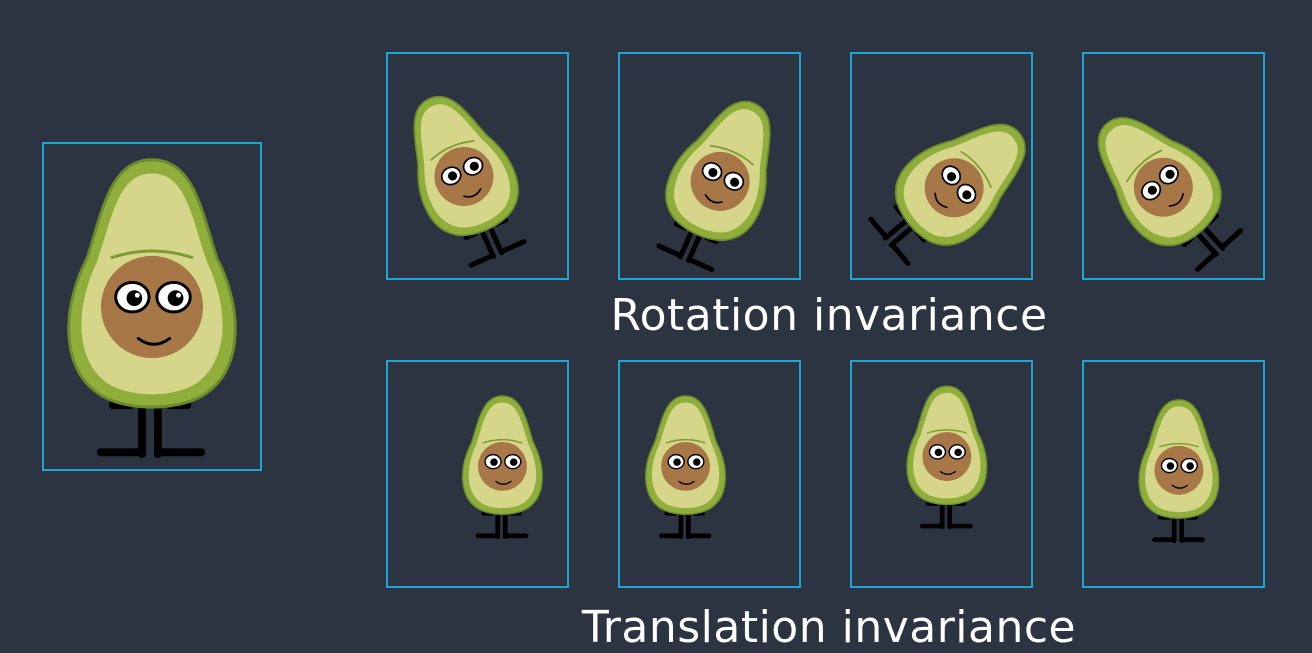 Image resolution: width=1312 pixels, height=653 pixels. I want to click on rotation-invariance-caption: Rotation invariance, so click(829, 315).